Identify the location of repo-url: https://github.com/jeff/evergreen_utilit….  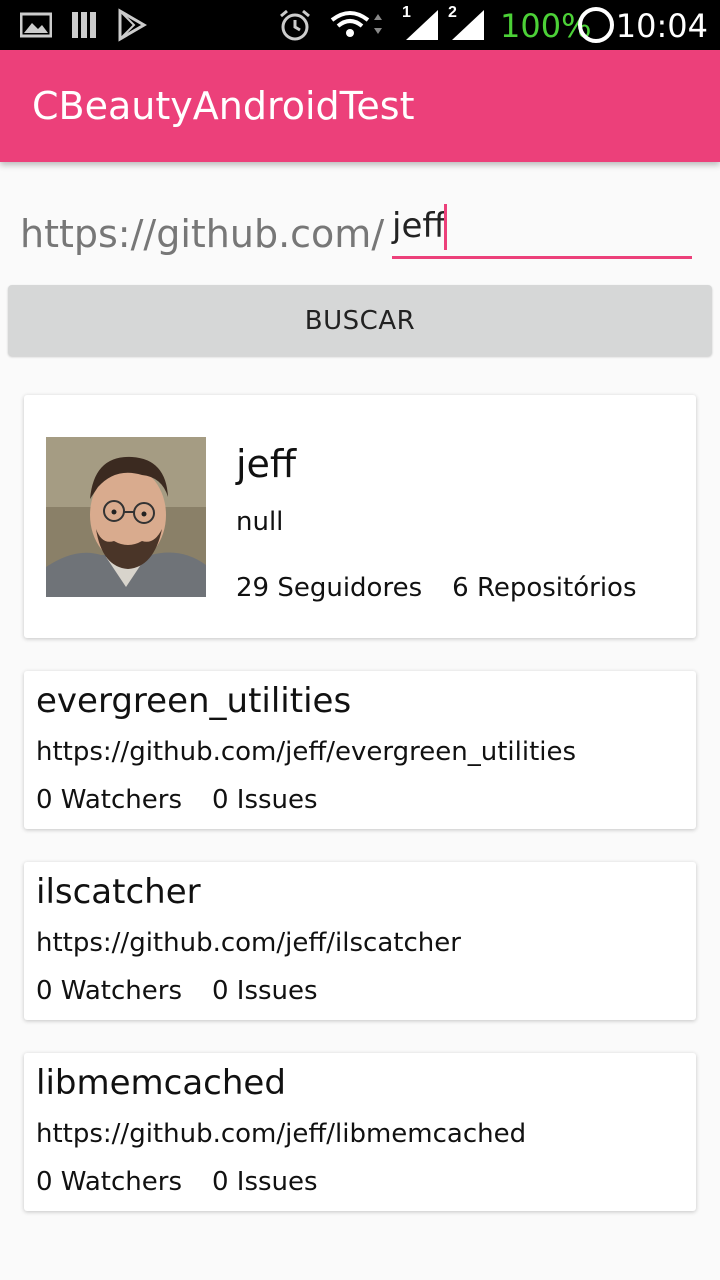
(306, 752).